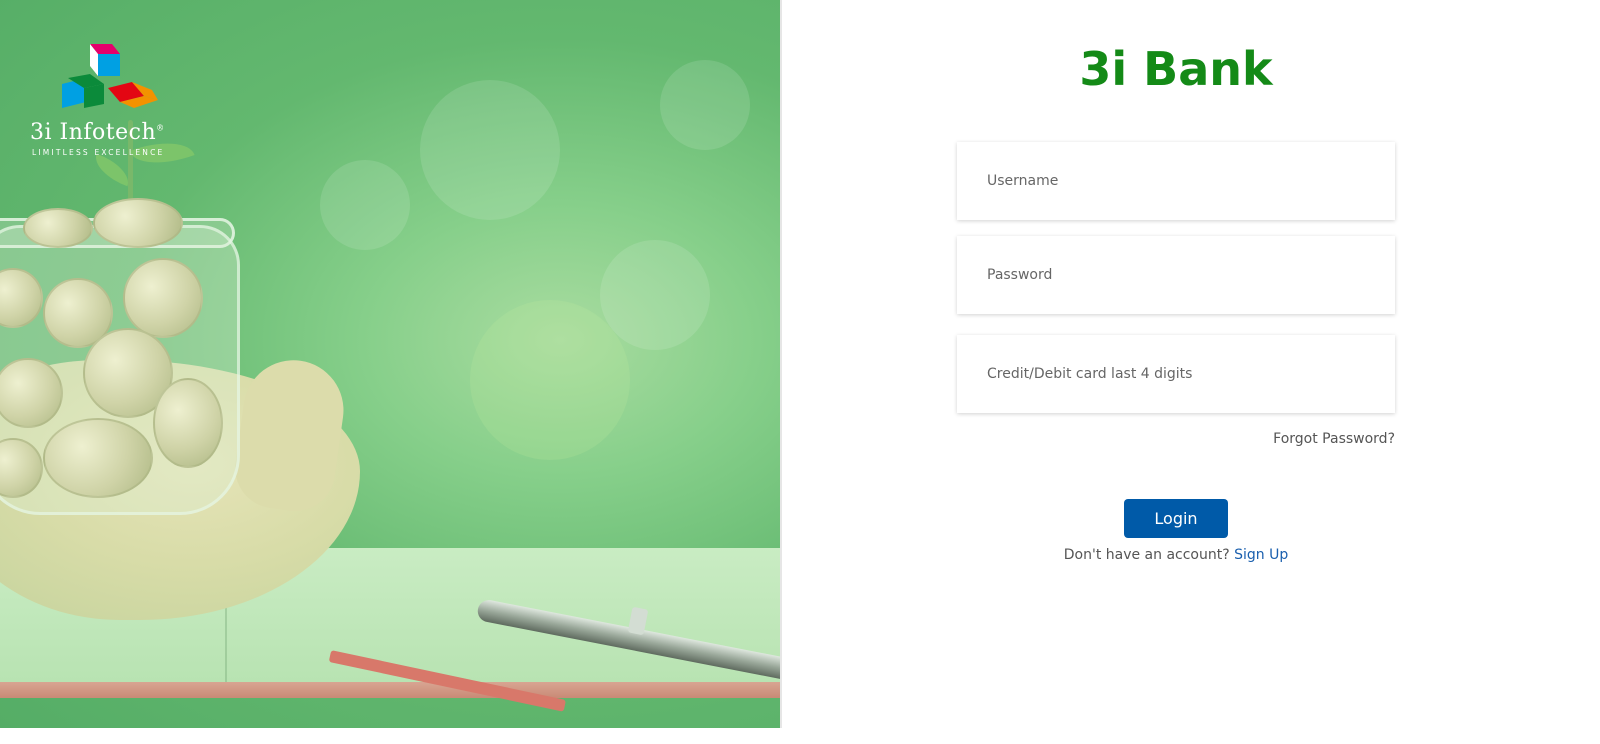  I want to click on logo-mark-icon, so click(110, 76).